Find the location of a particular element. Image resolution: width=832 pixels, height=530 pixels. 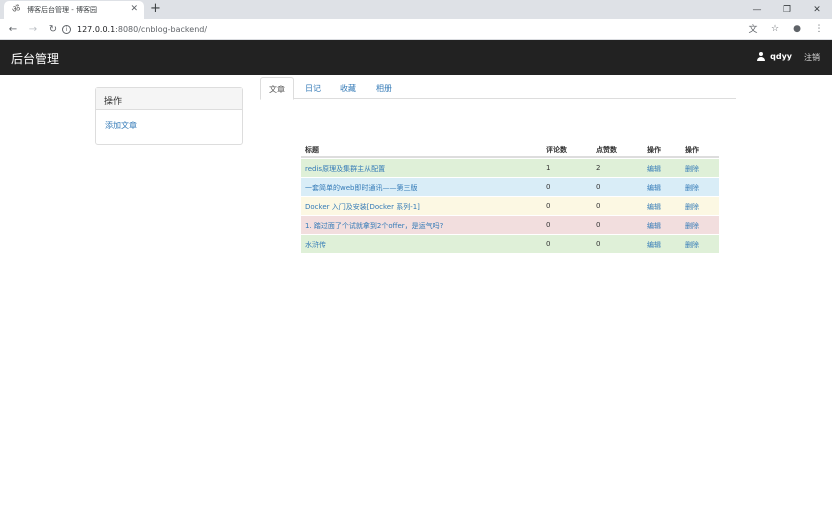

url-host: 127.0.0.1 is located at coordinates (96, 29).